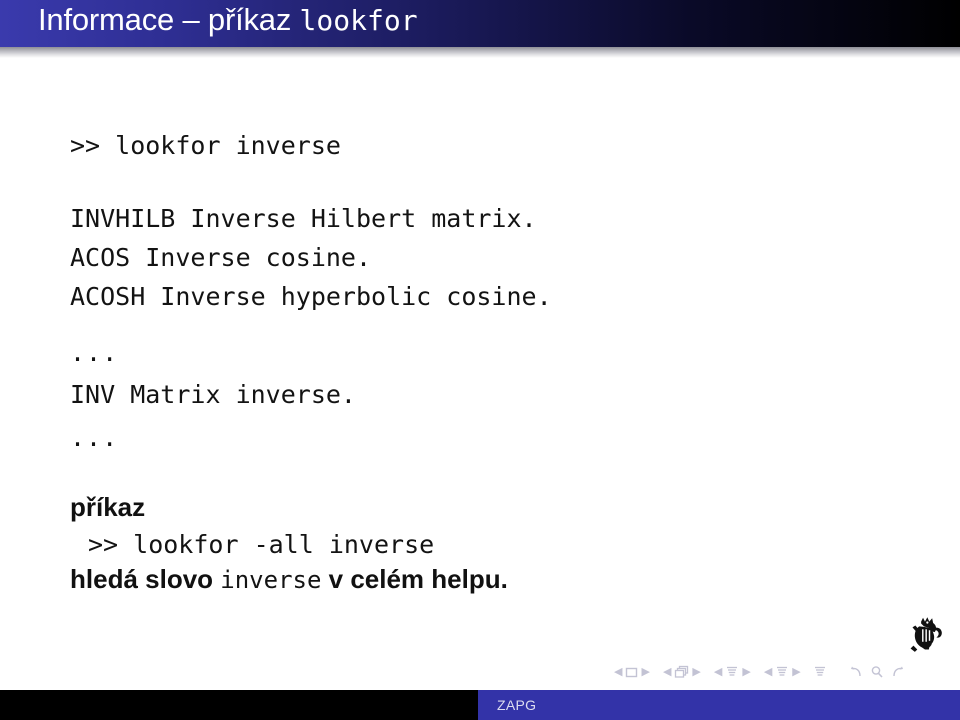 The height and width of the screenshot is (720, 960). I want to click on output-line-4: INV Matrix inverse., so click(213, 394).